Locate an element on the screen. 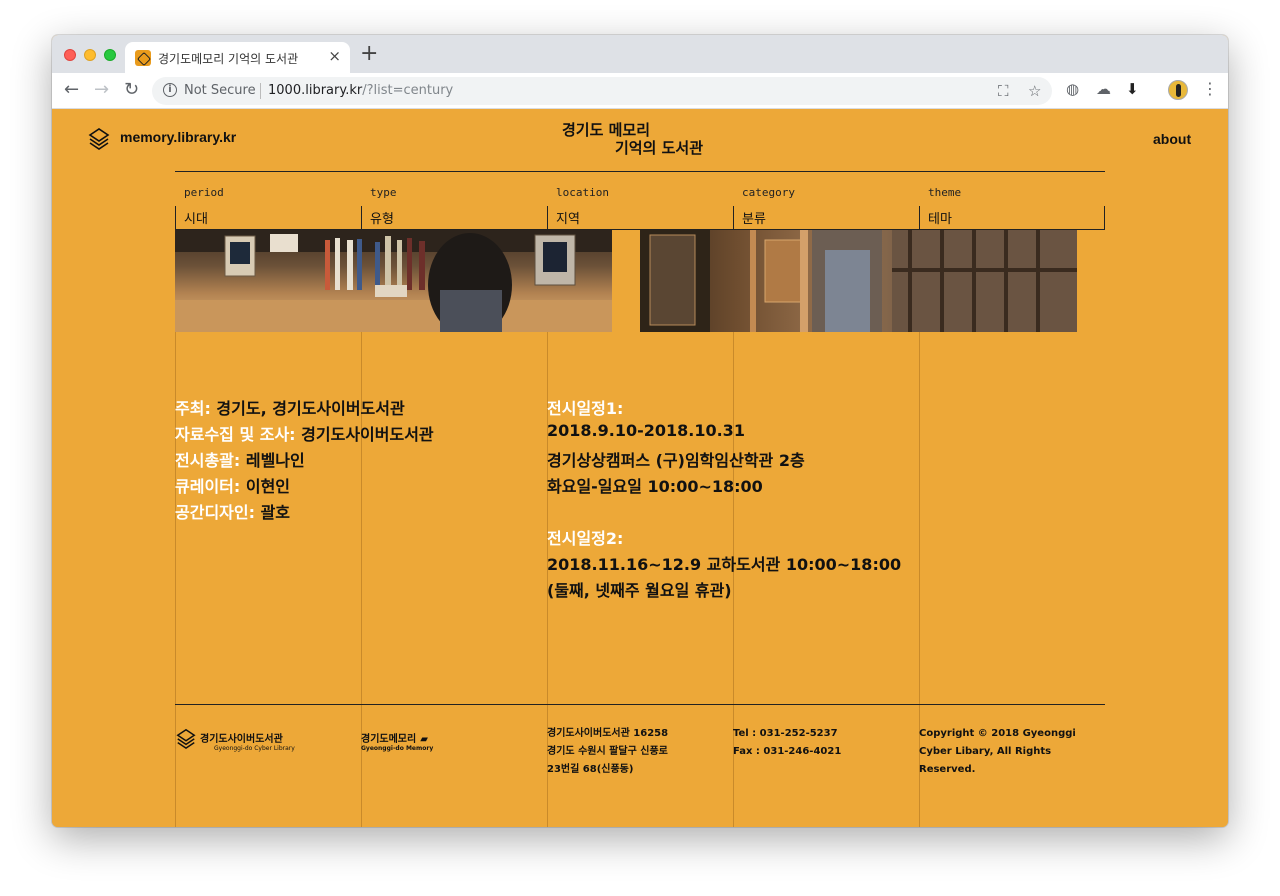 Image resolution: width=1280 pixels, height=896 pixels. title-line-2: 기억의 도서관 is located at coordinates (659, 148).